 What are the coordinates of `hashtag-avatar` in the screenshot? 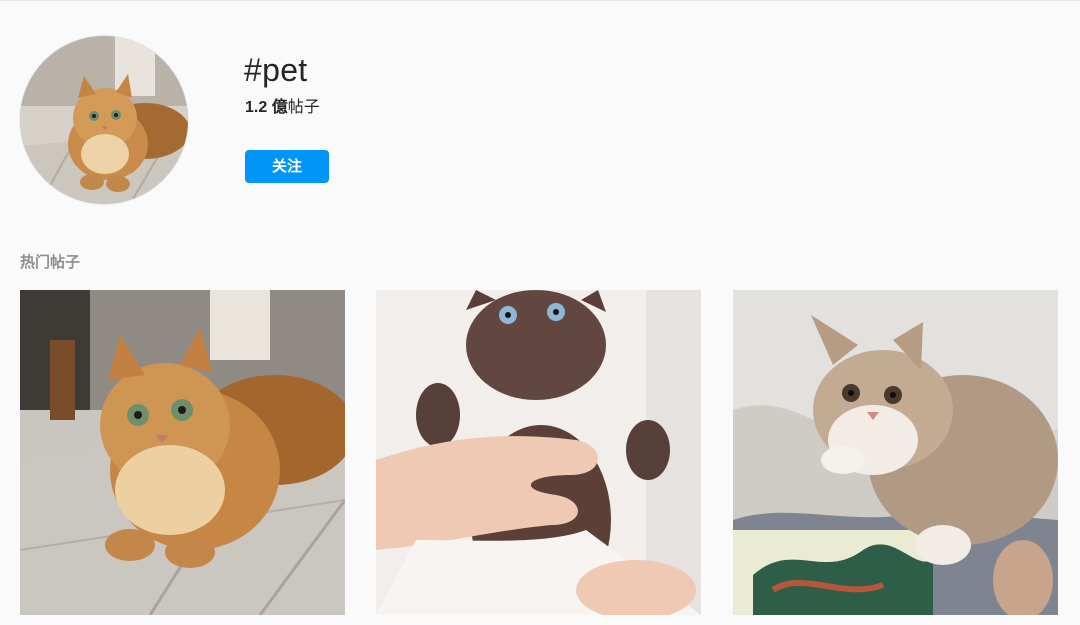 It's located at (104, 120).